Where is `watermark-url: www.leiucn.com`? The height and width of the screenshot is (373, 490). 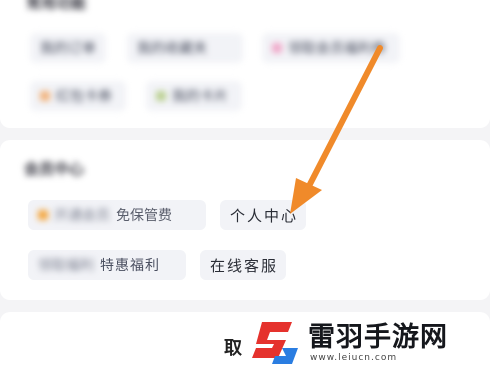
watermark-url: www.leiucn.com is located at coordinates (354, 357).